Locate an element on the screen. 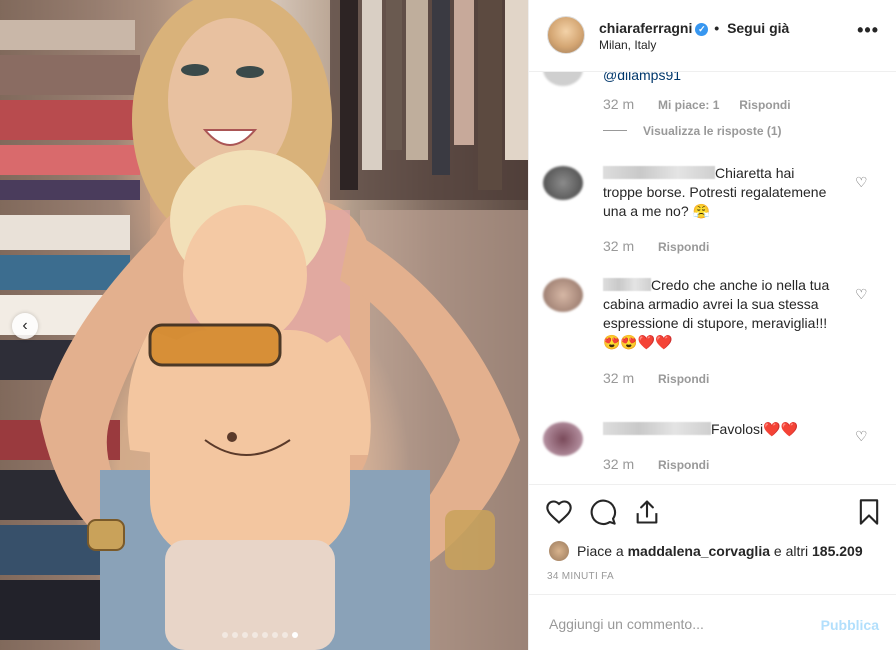 The width and height of the screenshot is (896, 651). carousel-dot-active is located at coordinates (295, 635).